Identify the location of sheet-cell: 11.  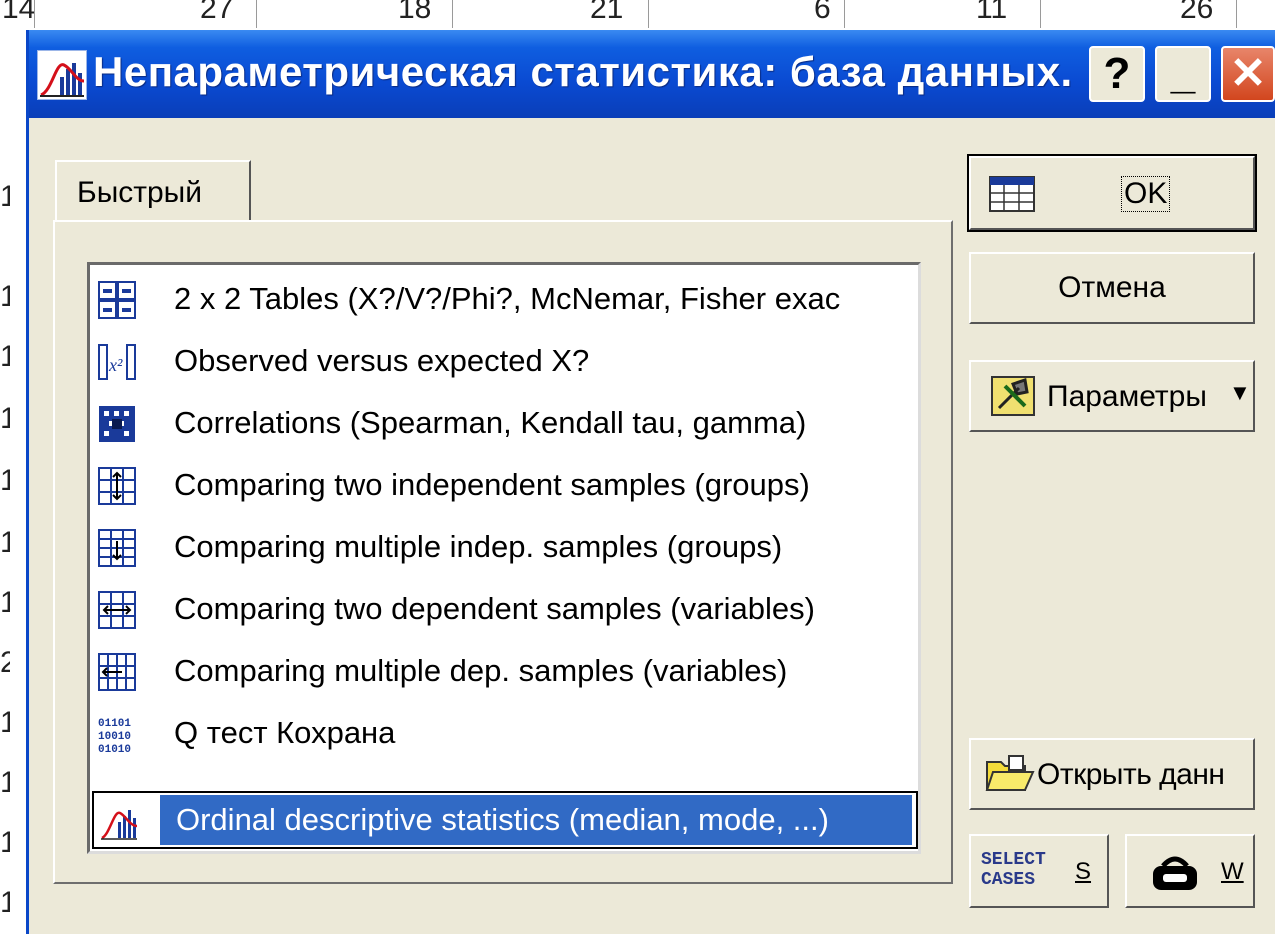
(992, 12).